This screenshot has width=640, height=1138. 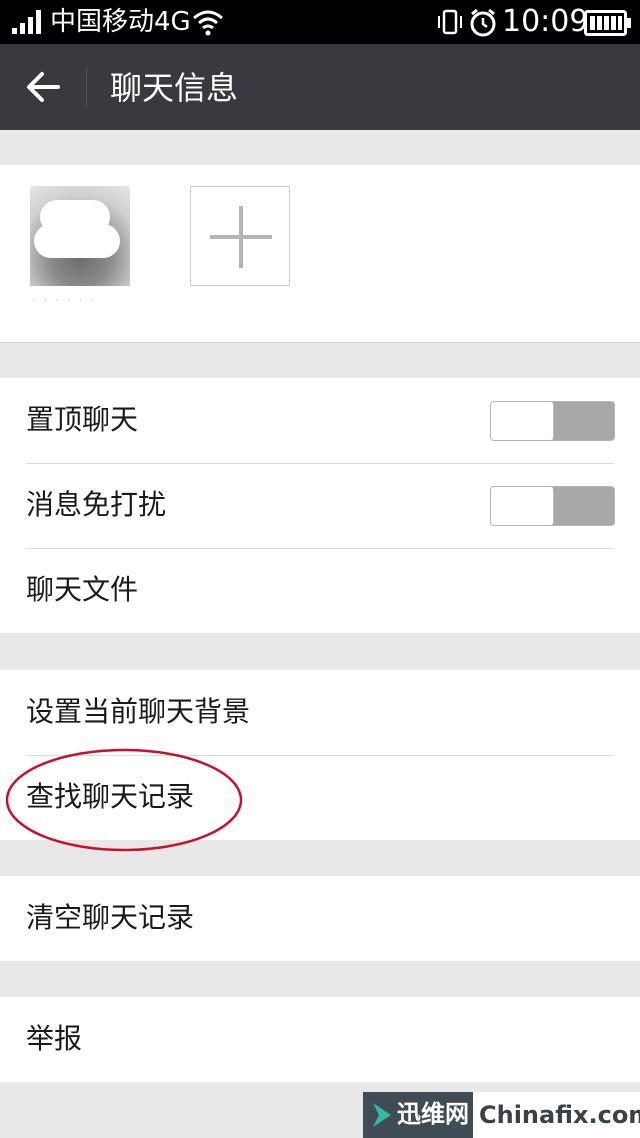 I want to click on do-not-disturb-row: 消息免打扰, so click(x=320, y=505).